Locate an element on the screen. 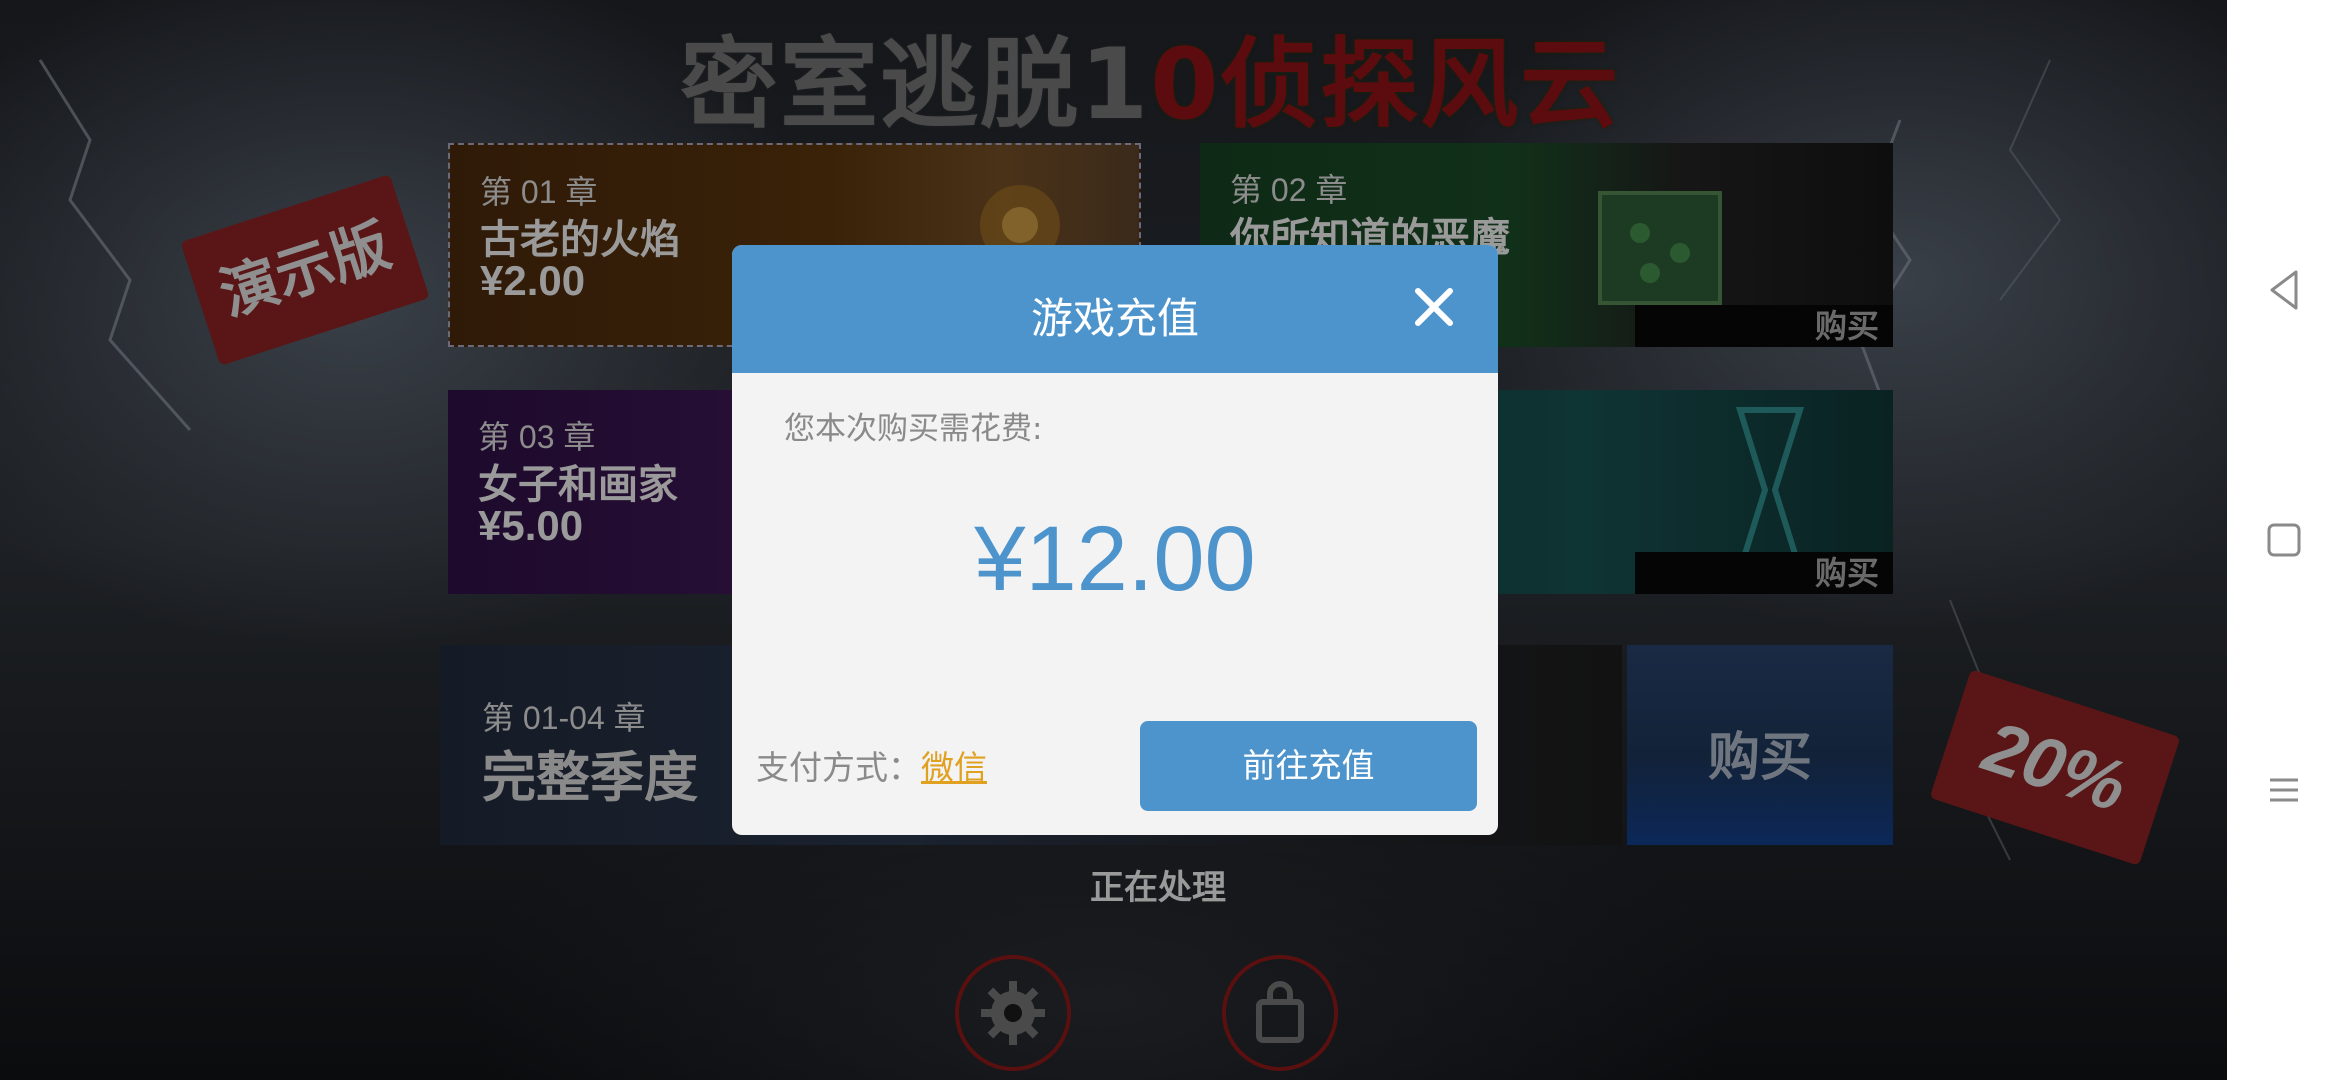 The width and height of the screenshot is (2340, 1080). game-title-left: 密室逃脱1 is located at coordinates (915, 85).